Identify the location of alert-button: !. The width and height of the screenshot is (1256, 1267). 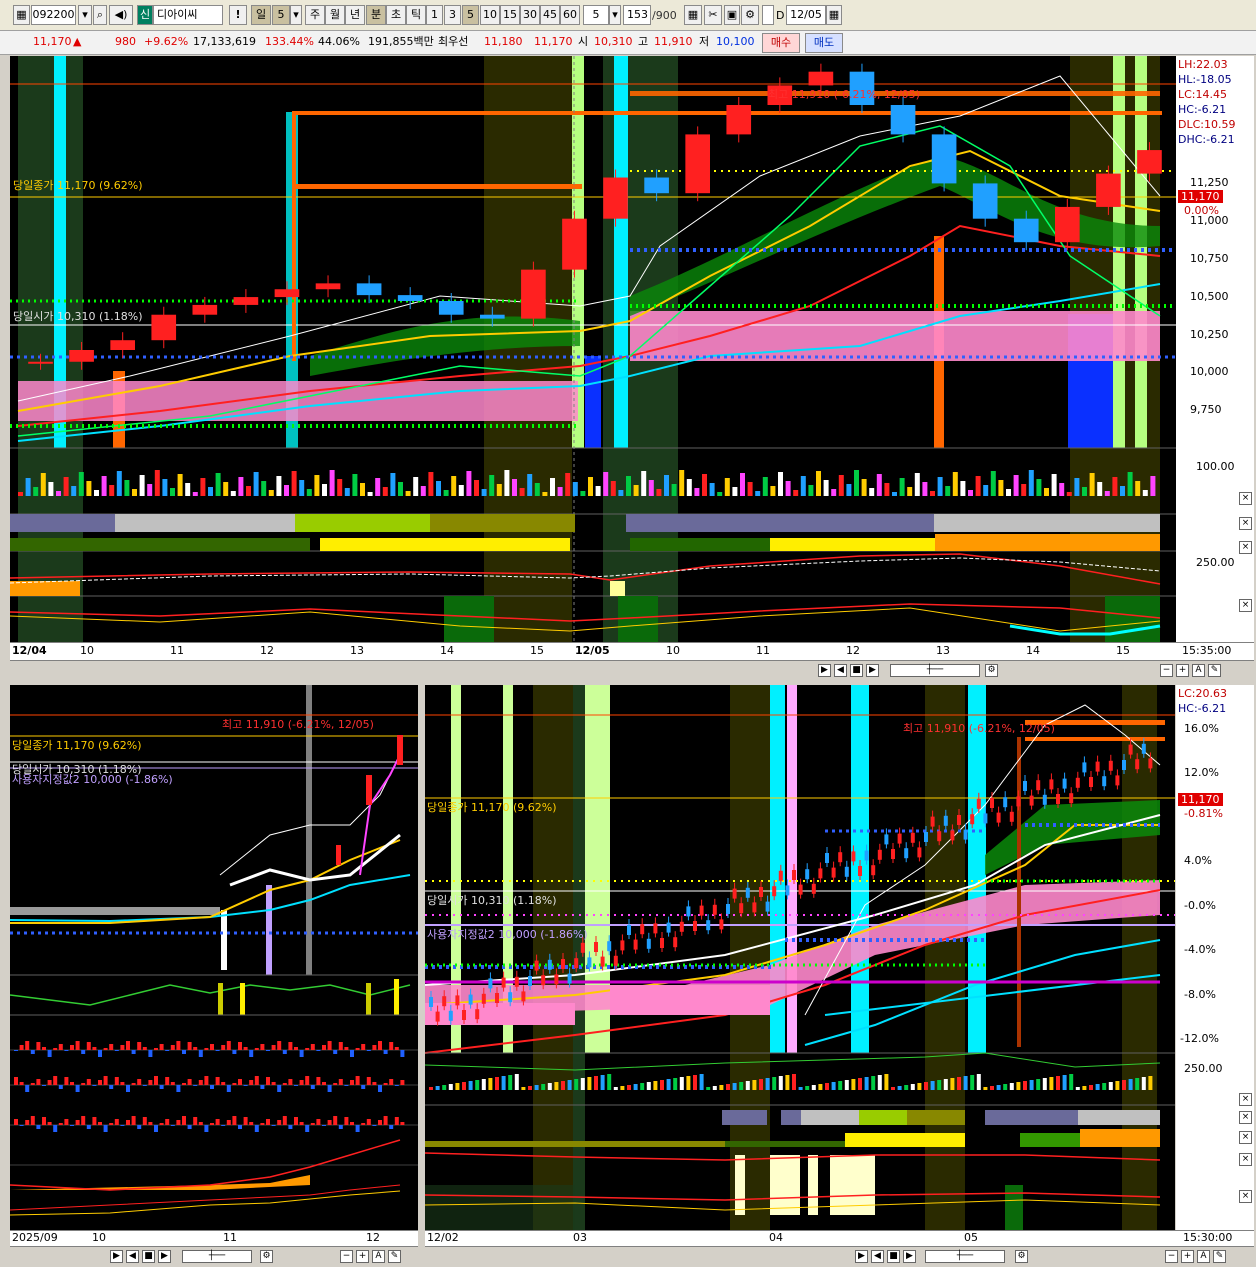
(238, 15).